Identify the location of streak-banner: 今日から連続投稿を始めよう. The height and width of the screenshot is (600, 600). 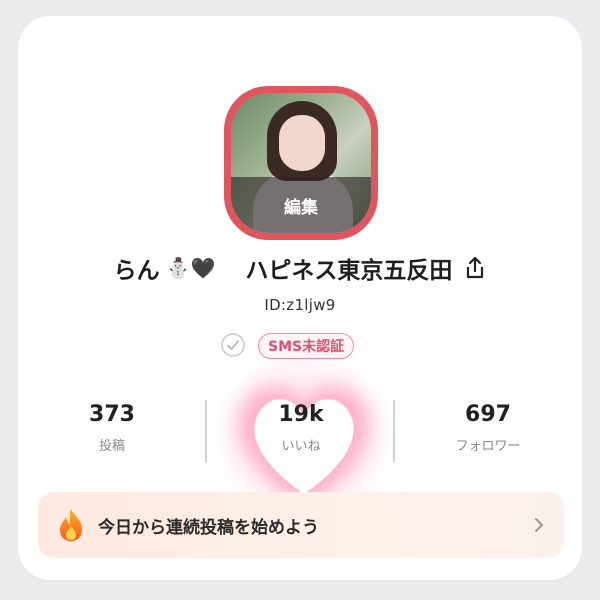
(301, 525).